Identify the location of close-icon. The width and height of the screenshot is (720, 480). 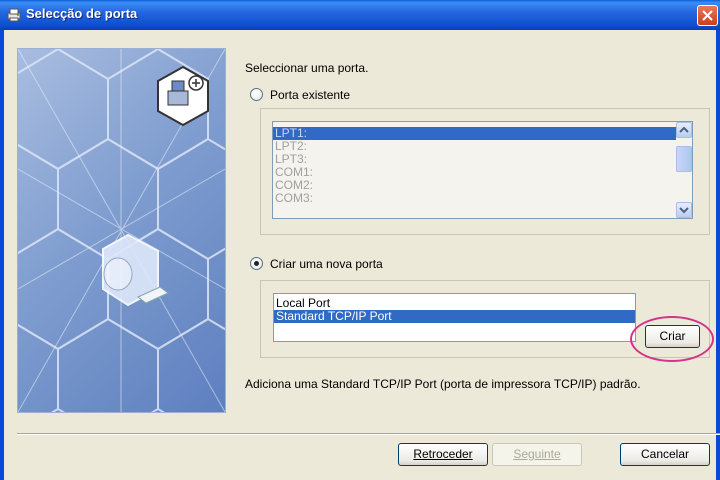
(707, 15).